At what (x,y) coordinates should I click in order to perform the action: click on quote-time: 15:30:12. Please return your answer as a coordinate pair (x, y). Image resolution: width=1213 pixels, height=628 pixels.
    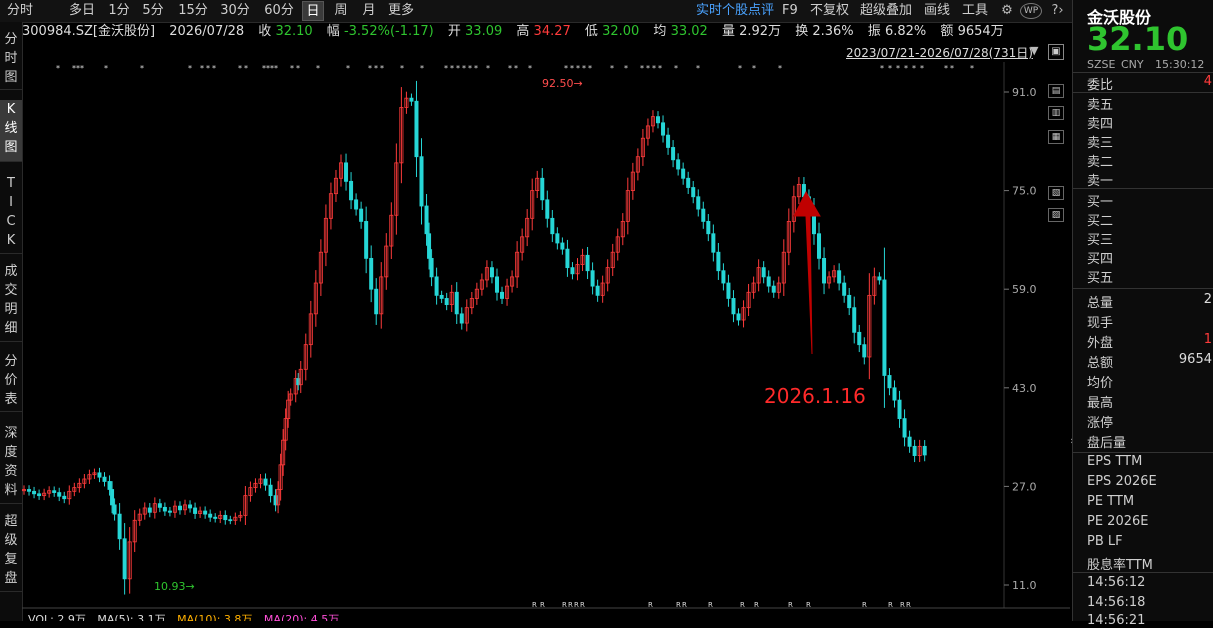
    Looking at the image, I should click on (1180, 64).